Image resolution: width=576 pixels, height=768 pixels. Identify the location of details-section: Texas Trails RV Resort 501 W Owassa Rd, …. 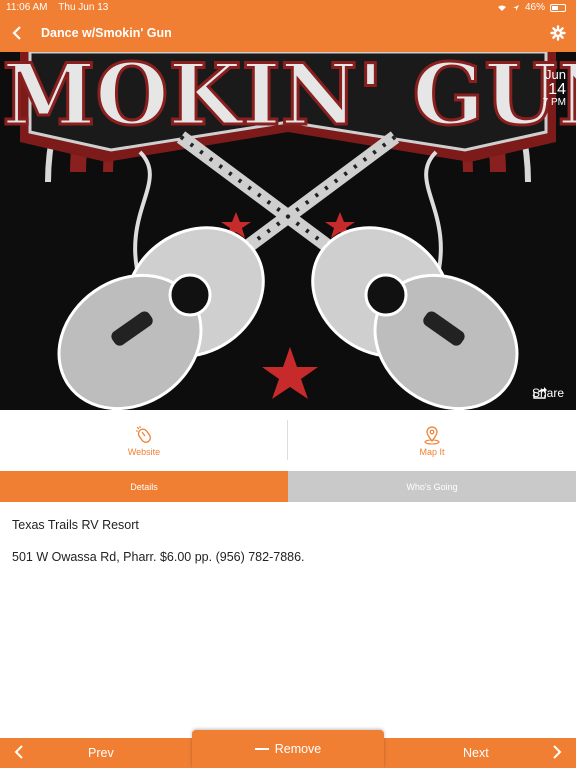
(288, 550).